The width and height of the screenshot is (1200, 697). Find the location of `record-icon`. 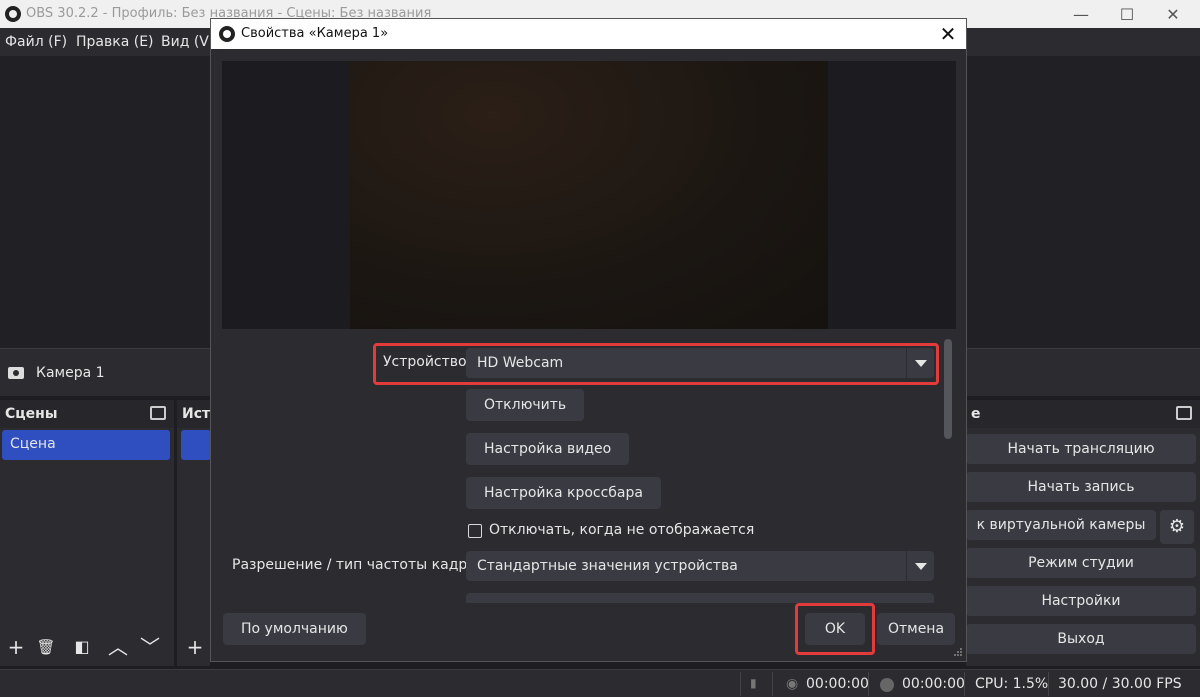

record-icon is located at coordinates (887, 685).